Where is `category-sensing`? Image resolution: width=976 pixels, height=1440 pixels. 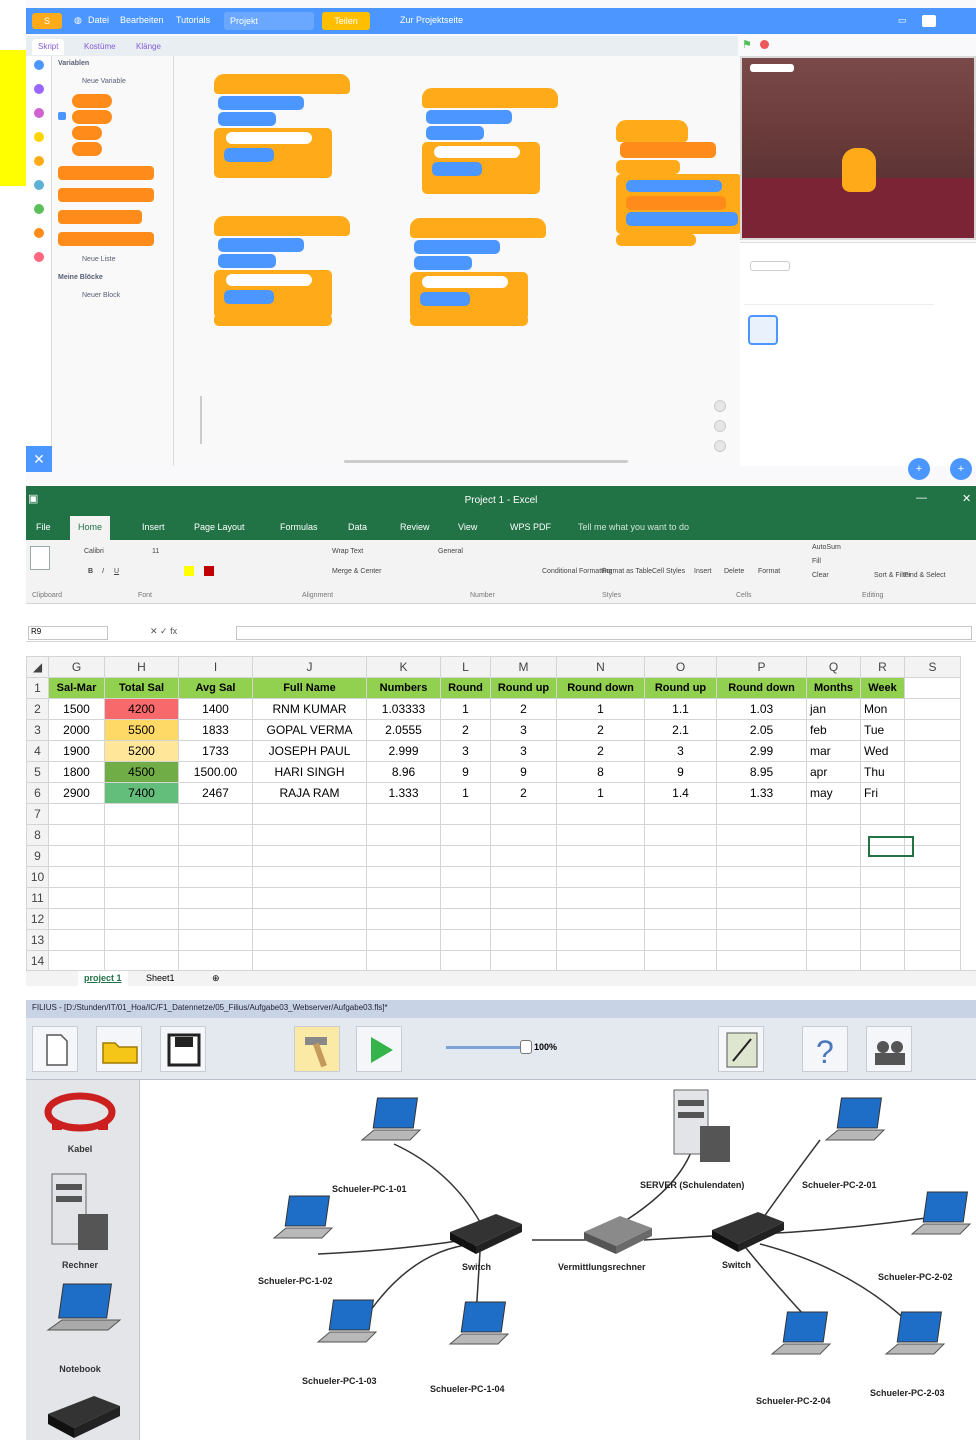
category-sensing is located at coordinates (39, 185).